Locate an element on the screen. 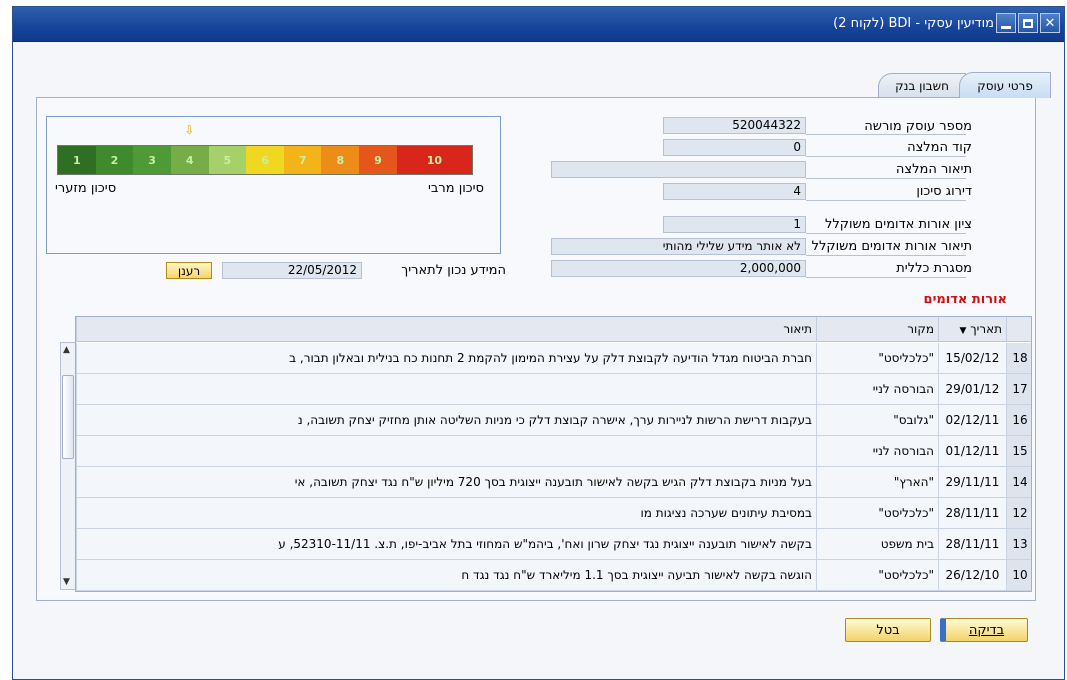 Image resolution: width=1067 pixels, height=680 pixels. row-date: 15/02/12 is located at coordinates (972, 358).